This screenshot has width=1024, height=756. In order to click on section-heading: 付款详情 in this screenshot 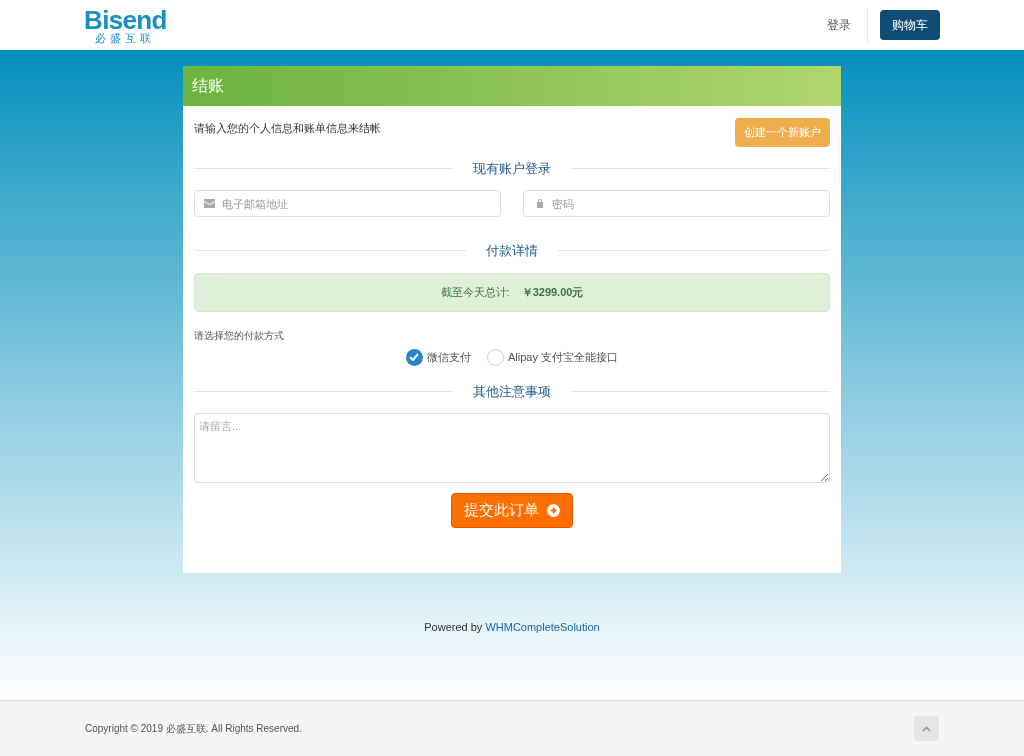, I will do `click(512, 251)`.